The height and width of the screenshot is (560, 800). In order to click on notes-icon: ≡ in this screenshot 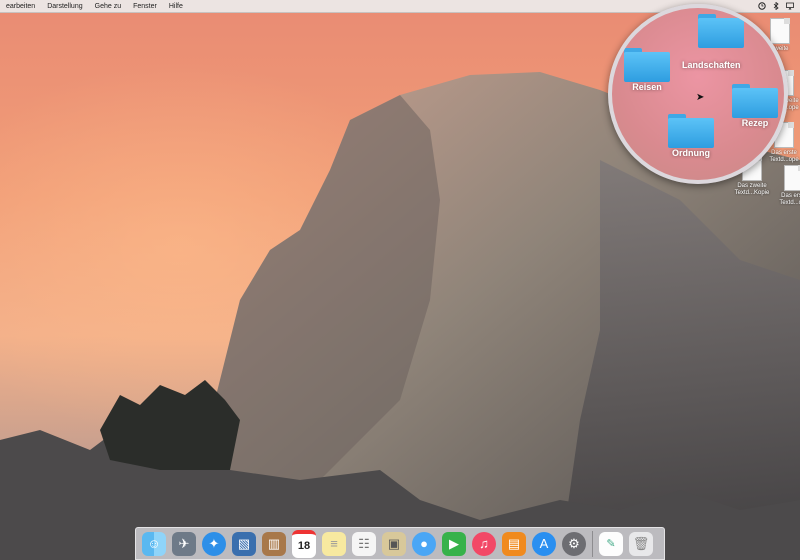, I will do `click(334, 543)`.